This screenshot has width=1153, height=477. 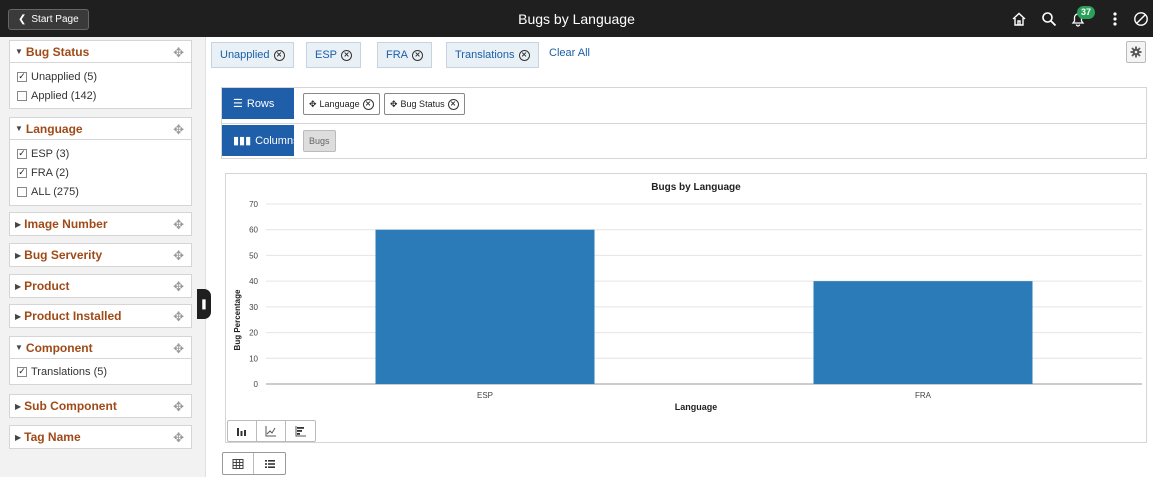 What do you see at coordinates (923, 395) in the screenshot?
I see `x-tick-label: FRA` at bounding box center [923, 395].